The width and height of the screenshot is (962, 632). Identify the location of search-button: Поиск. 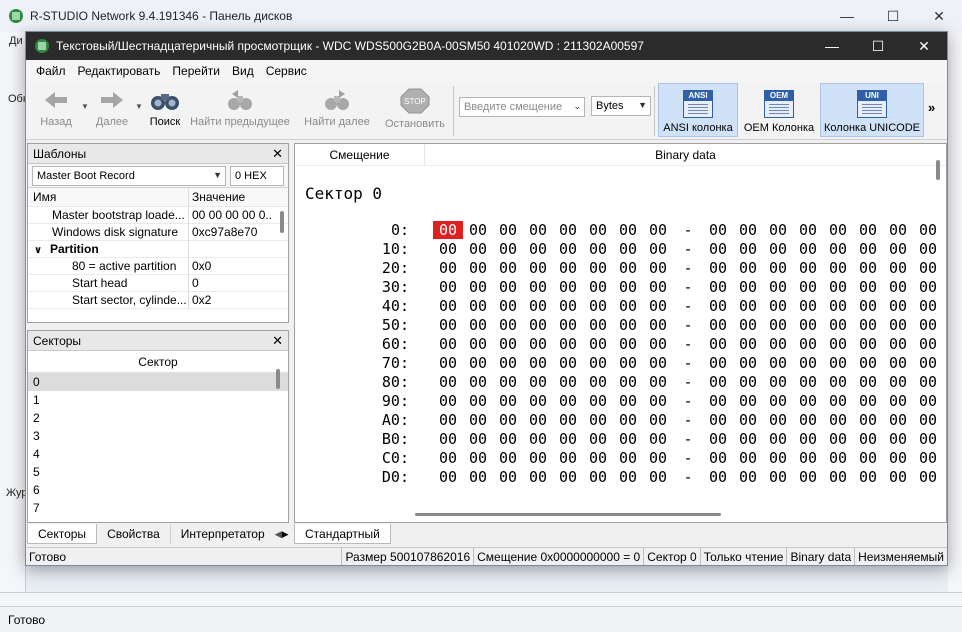
(165, 110).